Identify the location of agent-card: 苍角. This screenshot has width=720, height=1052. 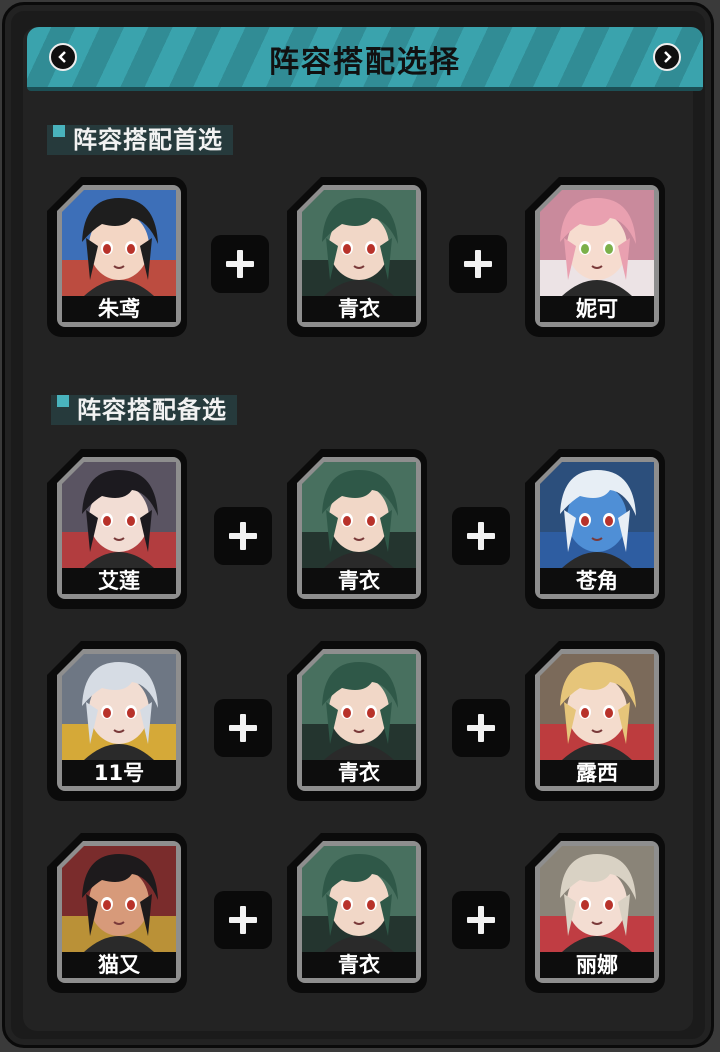
(595, 529).